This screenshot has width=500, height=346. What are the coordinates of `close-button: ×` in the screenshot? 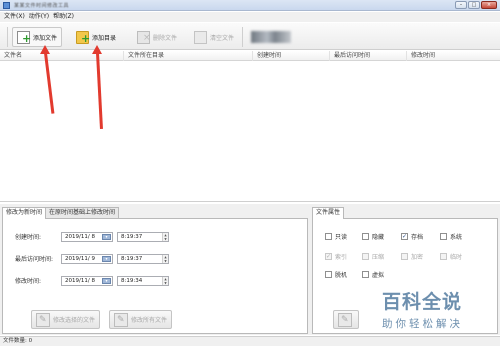 It's located at (489, 5).